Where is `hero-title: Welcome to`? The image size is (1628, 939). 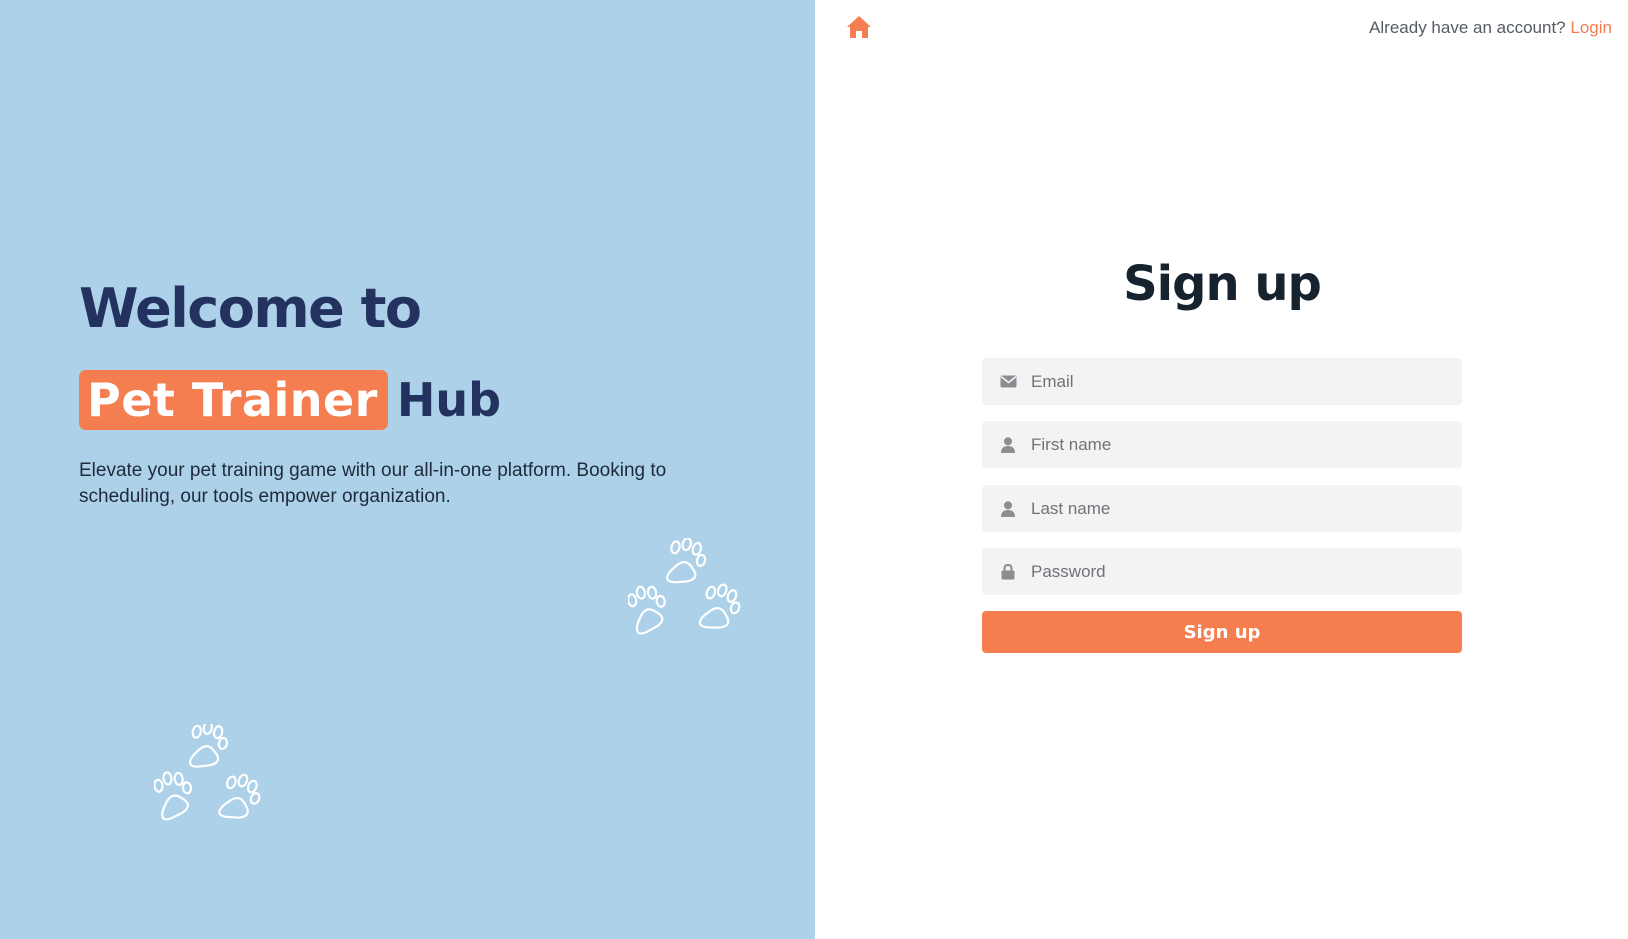
hero-title: Welcome to is located at coordinates (250, 308).